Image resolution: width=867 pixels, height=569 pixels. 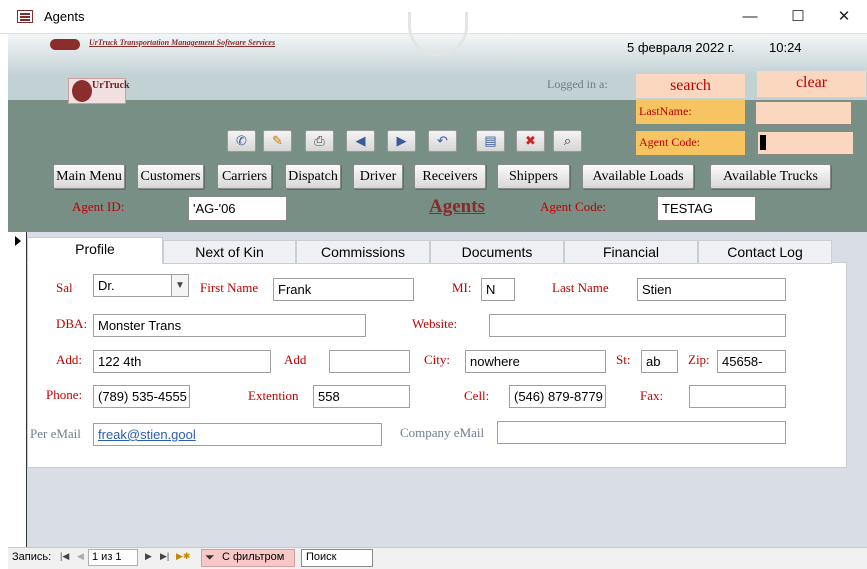 What do you see at coordinates (141, 396) in the screenshot?
I see `phone-field: (789) 535-4555` at bounding box center [141, 396].